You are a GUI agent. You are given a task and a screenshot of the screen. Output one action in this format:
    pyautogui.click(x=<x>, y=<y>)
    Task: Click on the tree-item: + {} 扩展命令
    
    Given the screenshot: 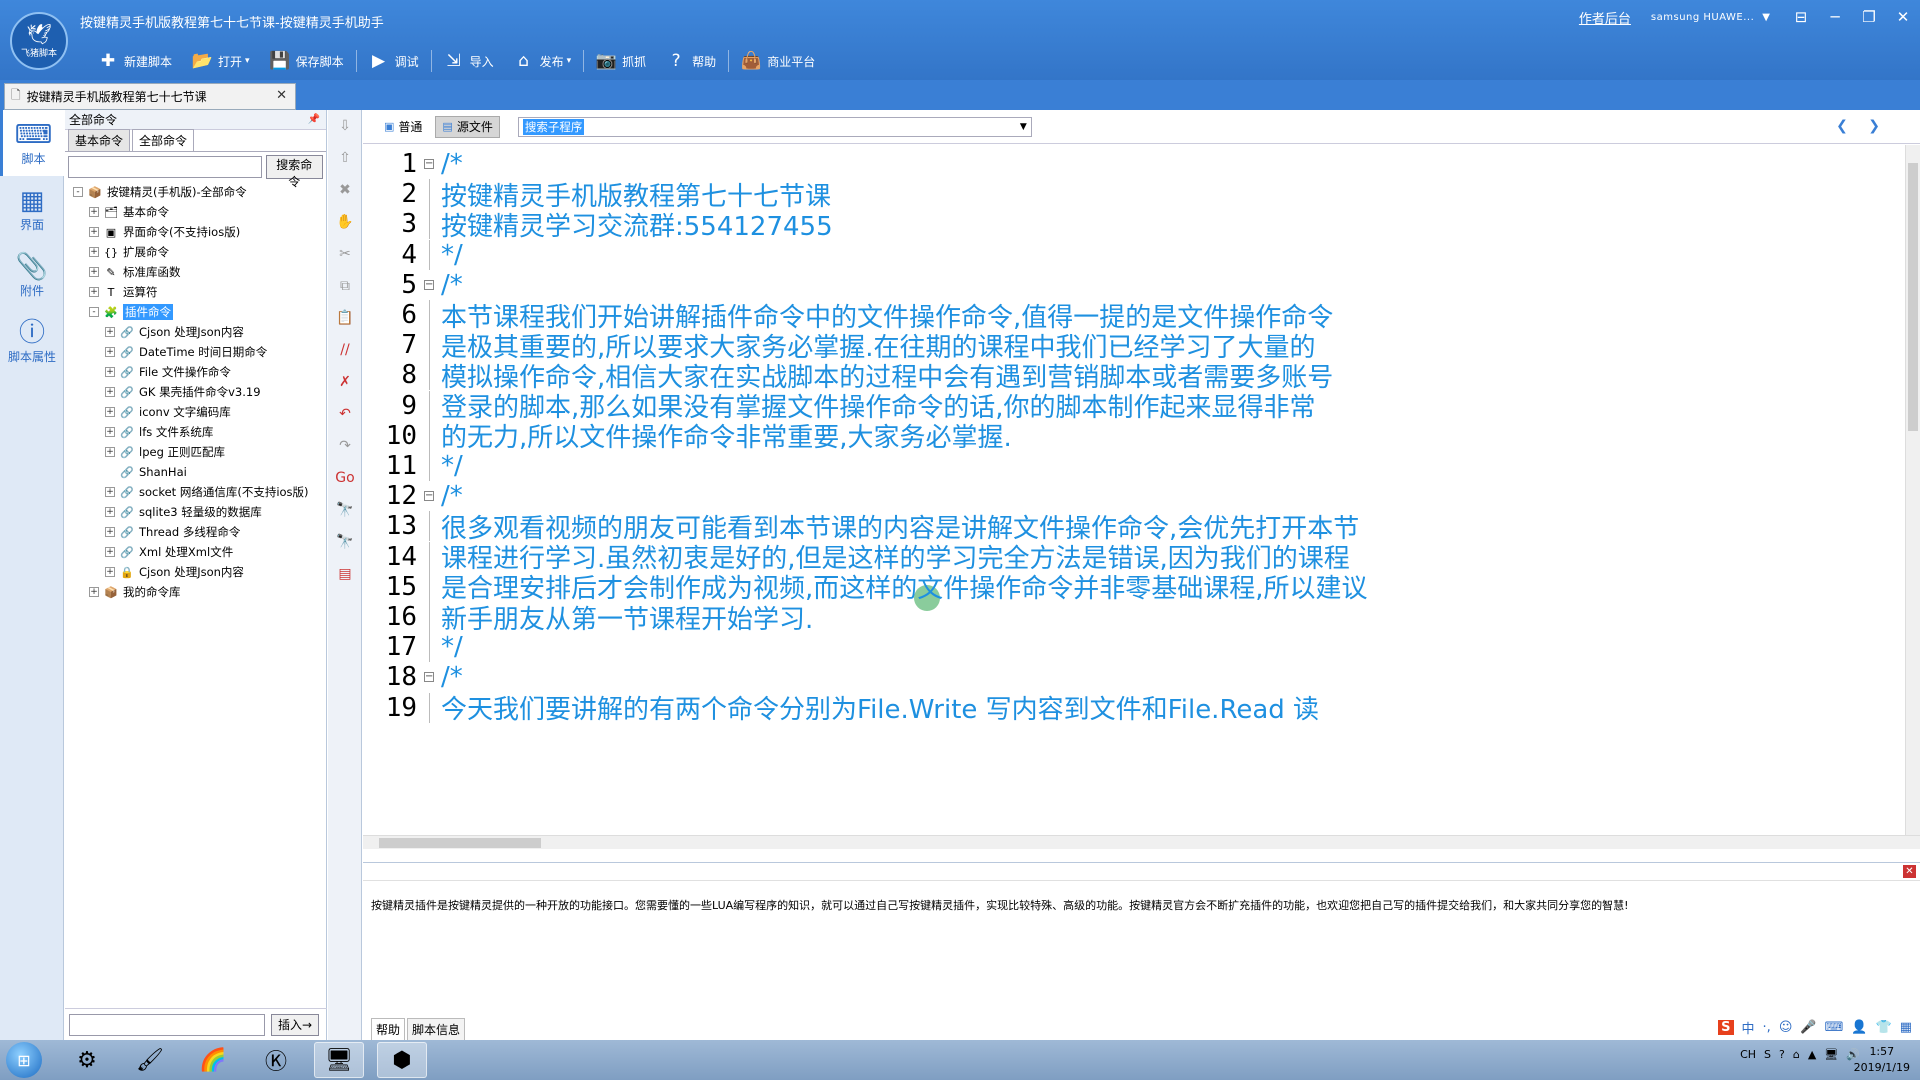 What is the action you would take?
    pyautogui.click(x=197, y=252)
    